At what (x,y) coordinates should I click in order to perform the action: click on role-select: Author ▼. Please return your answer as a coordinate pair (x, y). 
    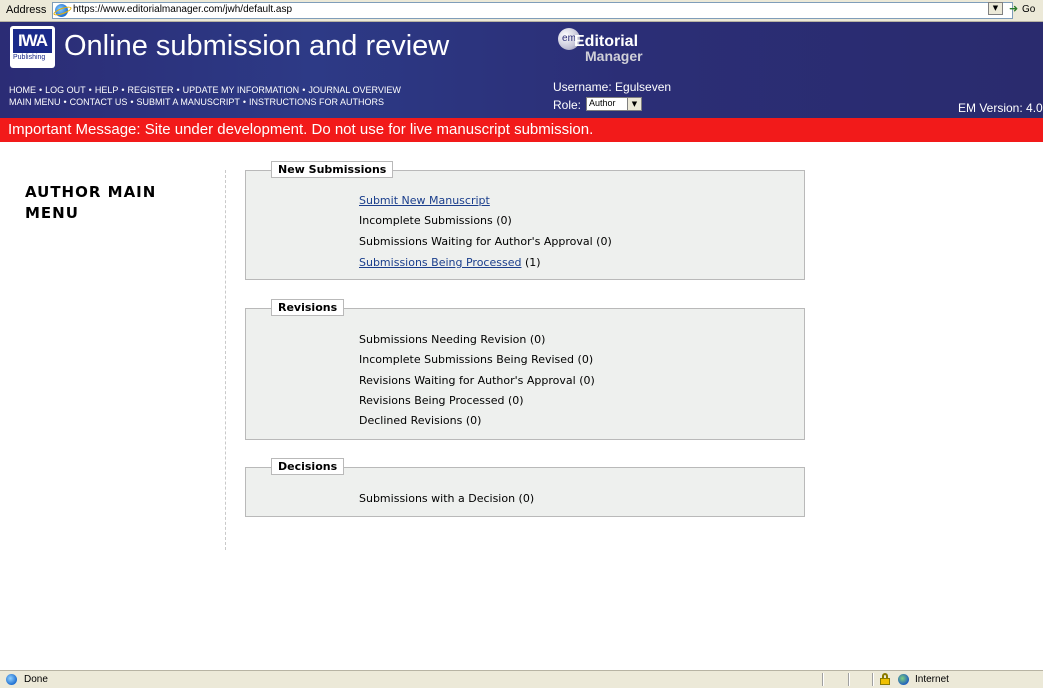
    Looking at the image, I should click on (614, 104).